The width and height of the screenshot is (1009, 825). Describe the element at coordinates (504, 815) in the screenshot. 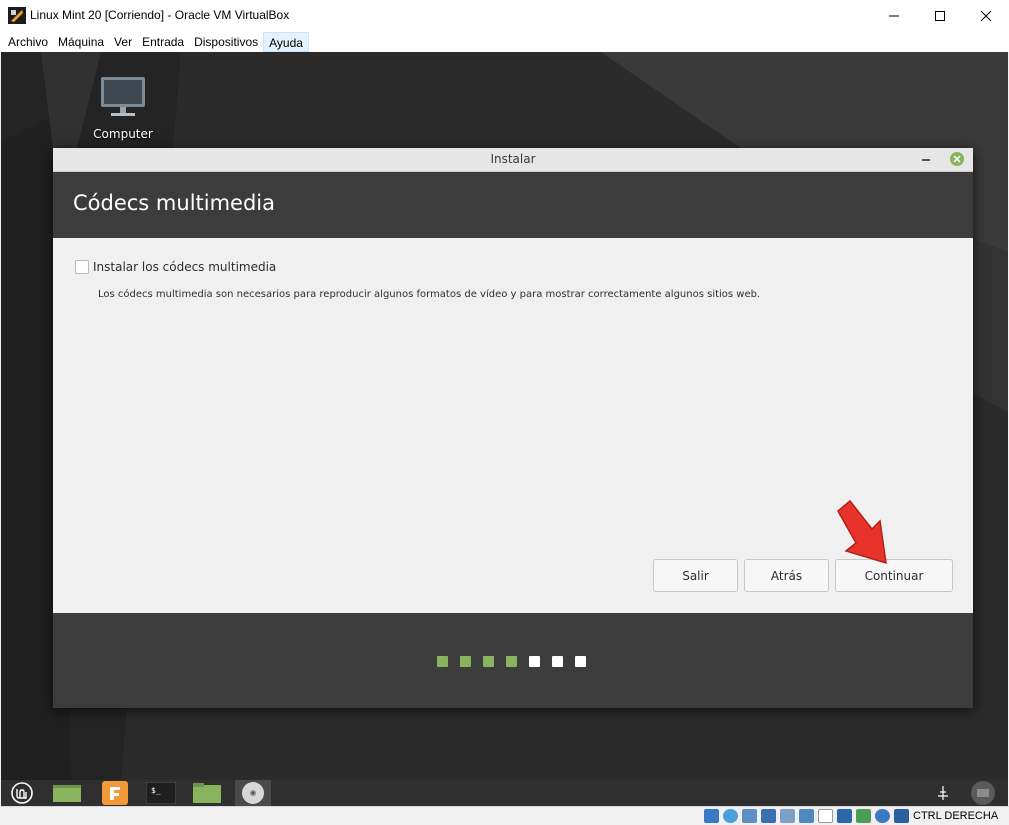

I see `vbox-statusbar: CTRL DERECHA` at that location.